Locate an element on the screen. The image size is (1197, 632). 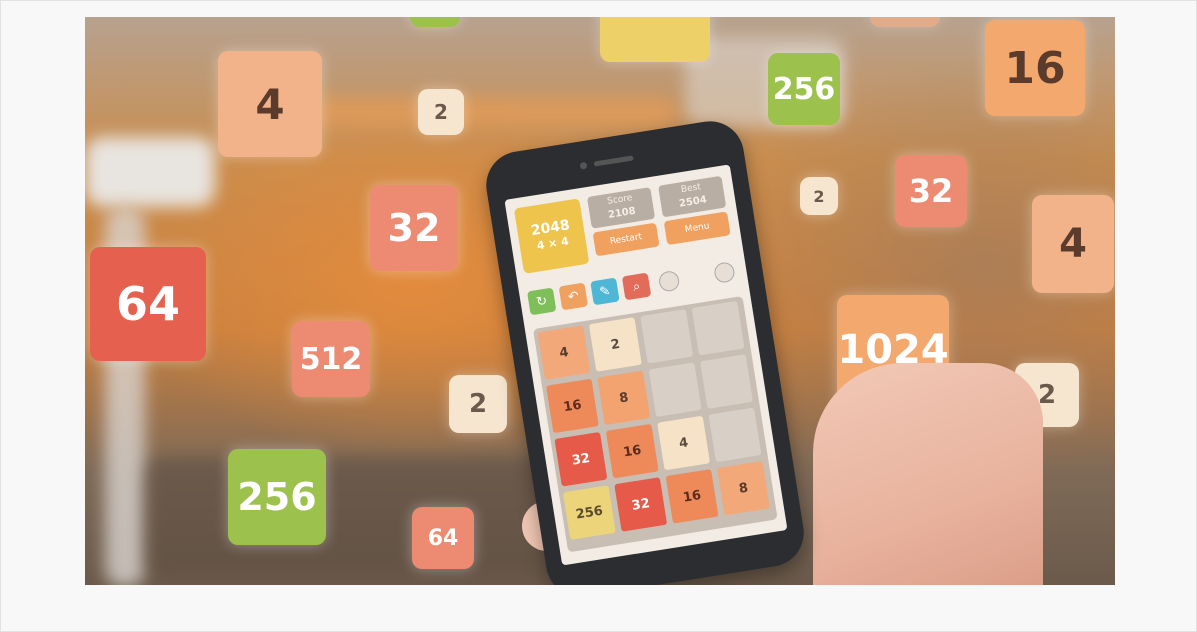
floating-tile: 512 is located at coordinates (331, 359).